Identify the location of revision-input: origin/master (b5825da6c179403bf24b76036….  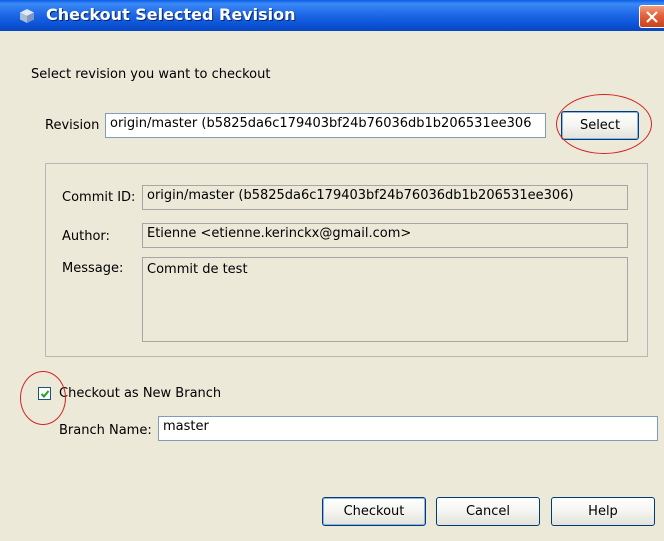
(325, 125).